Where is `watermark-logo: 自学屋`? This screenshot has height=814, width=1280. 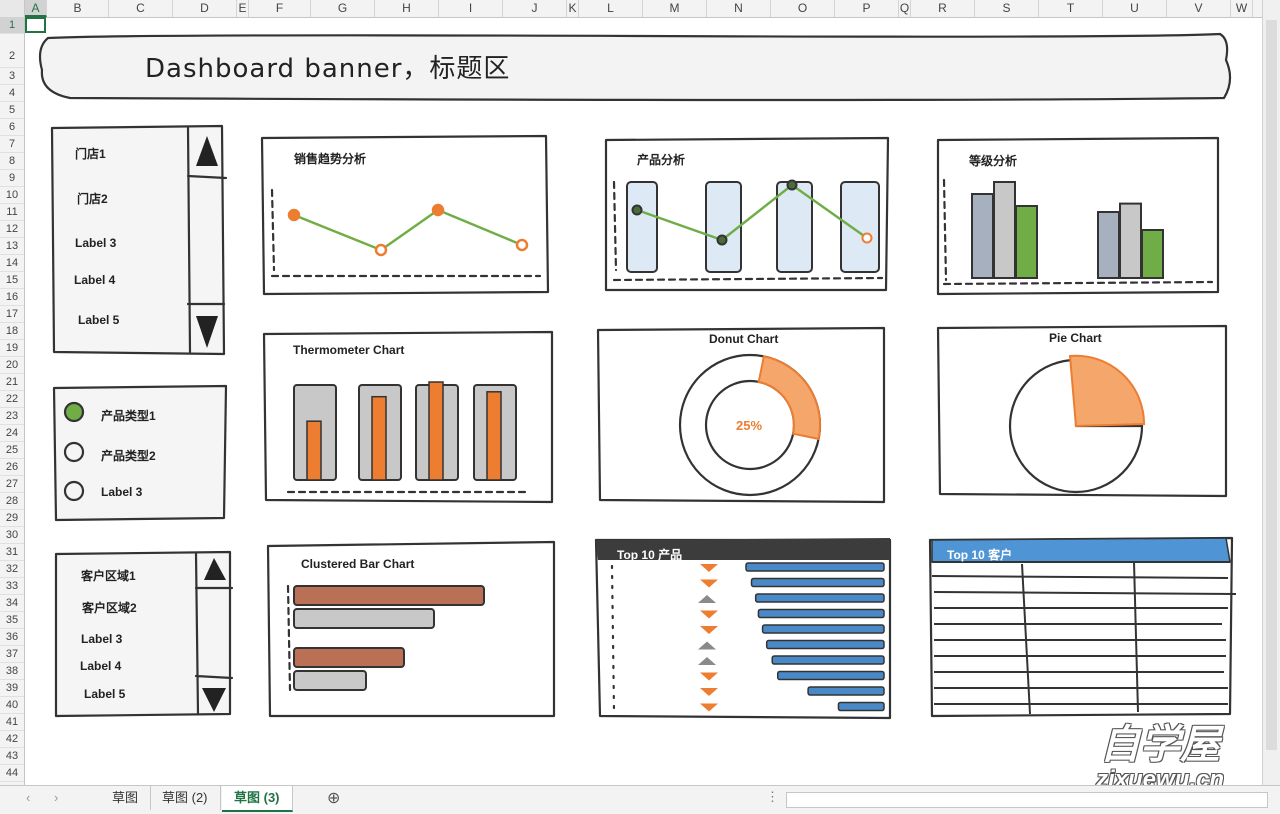 watermark-logo: 自学屋 is located at coordinates (1160, 745).